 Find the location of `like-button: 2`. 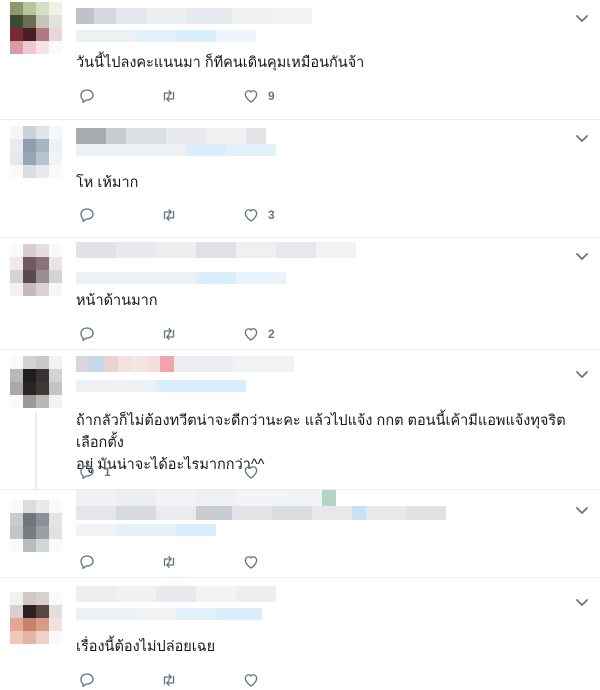

like-button: 2 is located at coordinates (258, 334).